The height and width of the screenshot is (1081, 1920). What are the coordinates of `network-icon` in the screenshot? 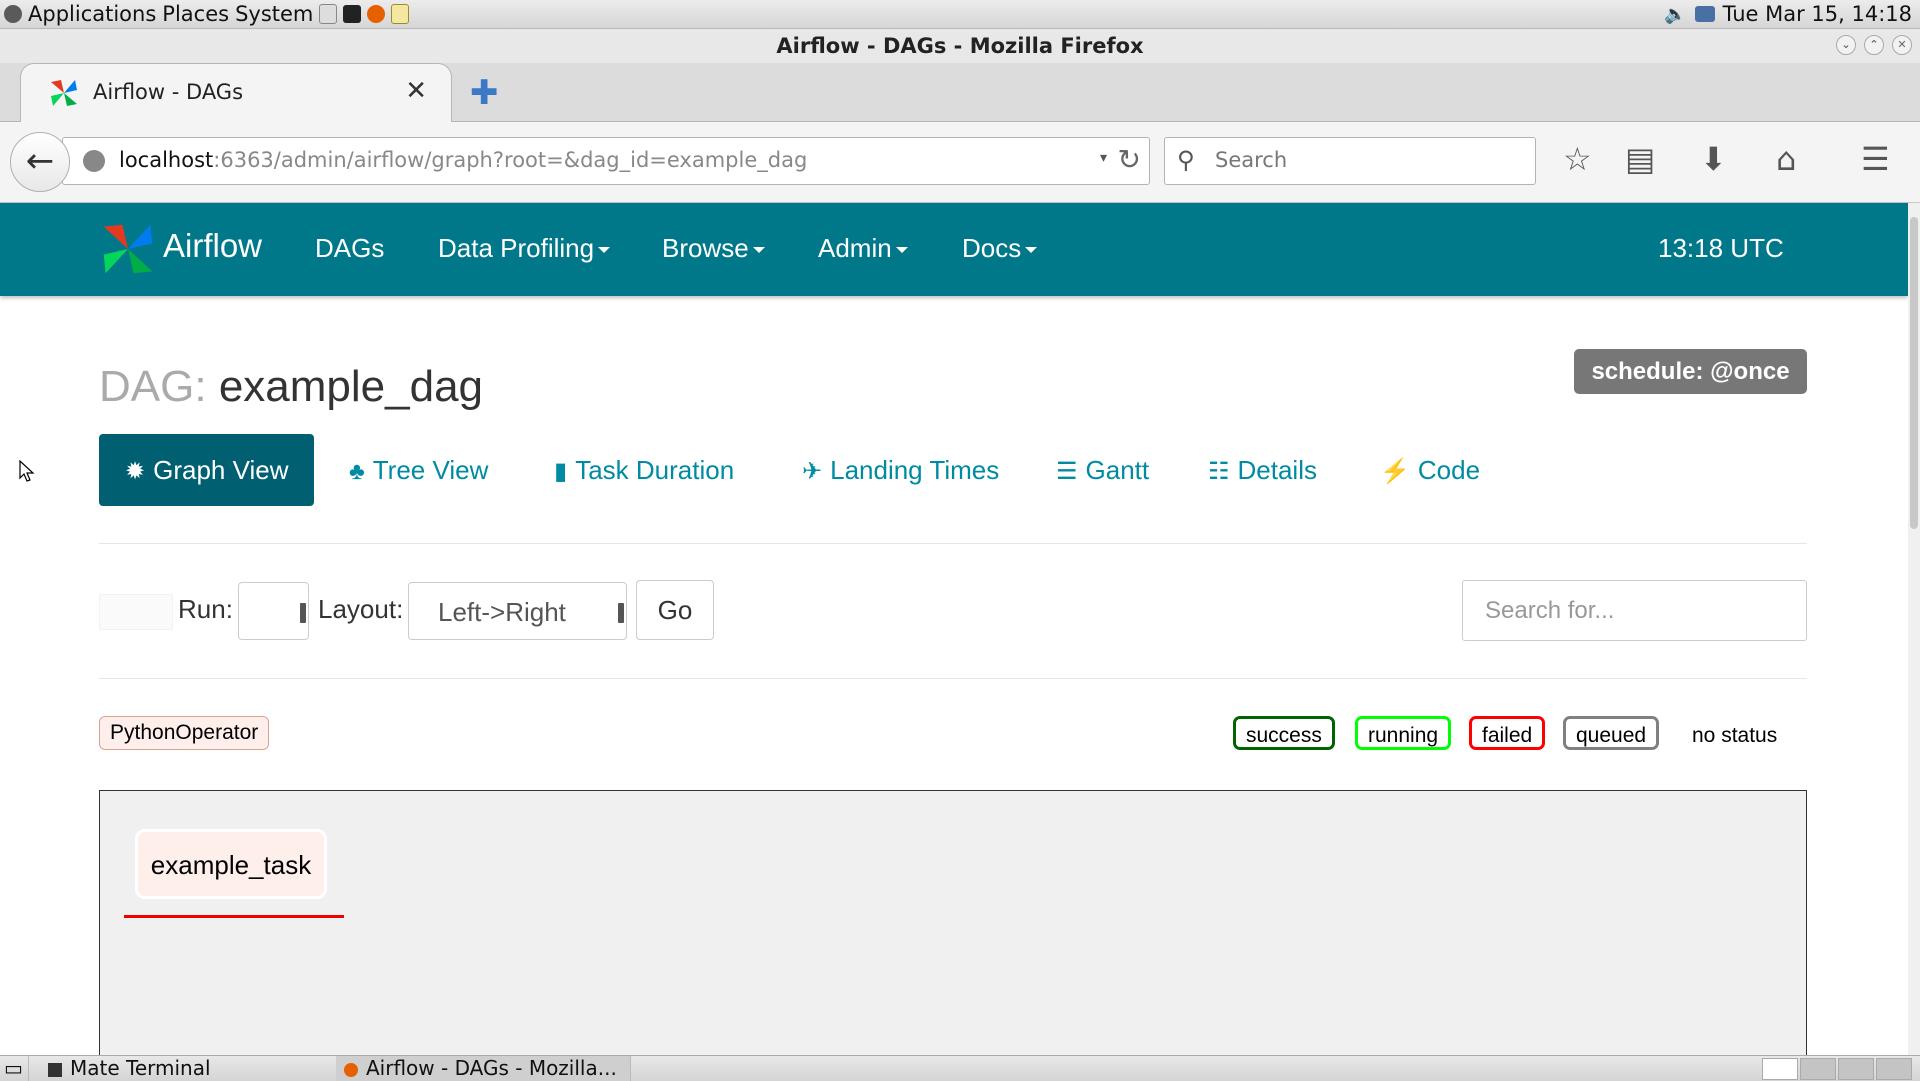 It's located at (1704, 14).